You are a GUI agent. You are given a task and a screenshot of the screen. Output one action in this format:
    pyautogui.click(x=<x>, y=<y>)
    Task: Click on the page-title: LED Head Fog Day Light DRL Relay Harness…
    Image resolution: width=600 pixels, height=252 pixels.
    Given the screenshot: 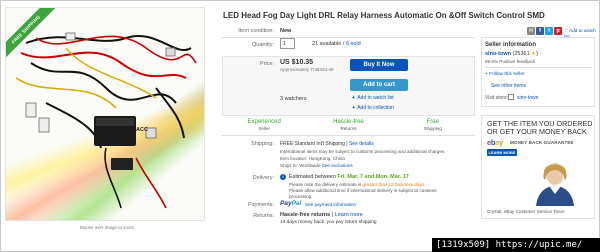 What is the action you would take?
    pyautogui.click(x=384, y=15)
    